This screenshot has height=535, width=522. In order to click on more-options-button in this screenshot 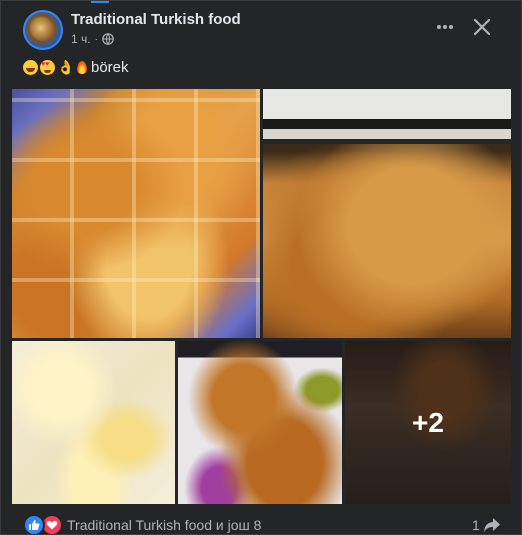, I will do `click(445, 27)`.